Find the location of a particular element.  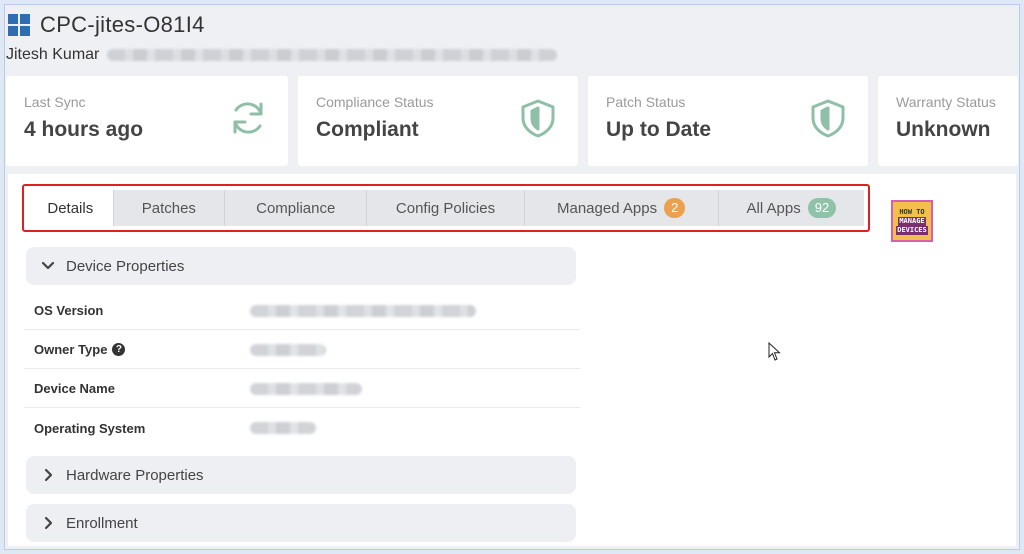

tab-compliance: Compliance is located at coordinates (296, 208).